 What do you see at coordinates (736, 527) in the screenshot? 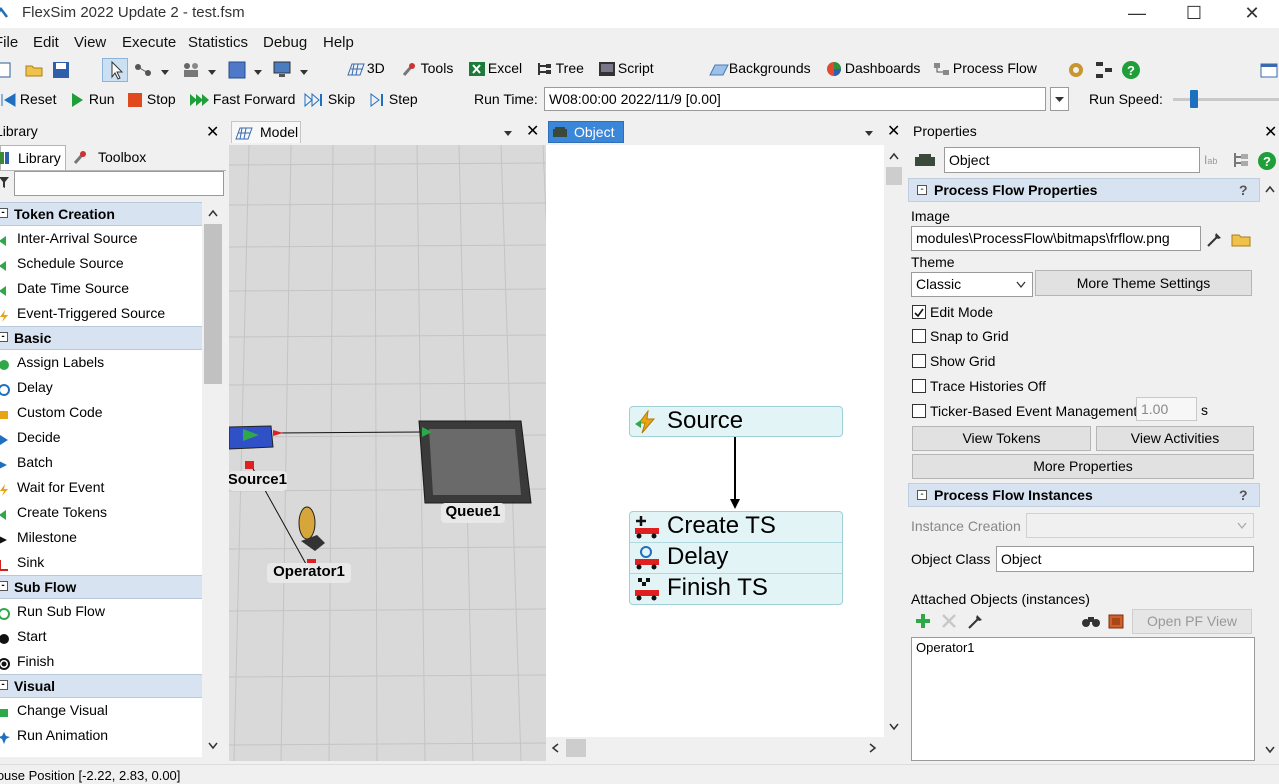
I see `create-ts-activity: Create TS` at bounding box center [736, 527].